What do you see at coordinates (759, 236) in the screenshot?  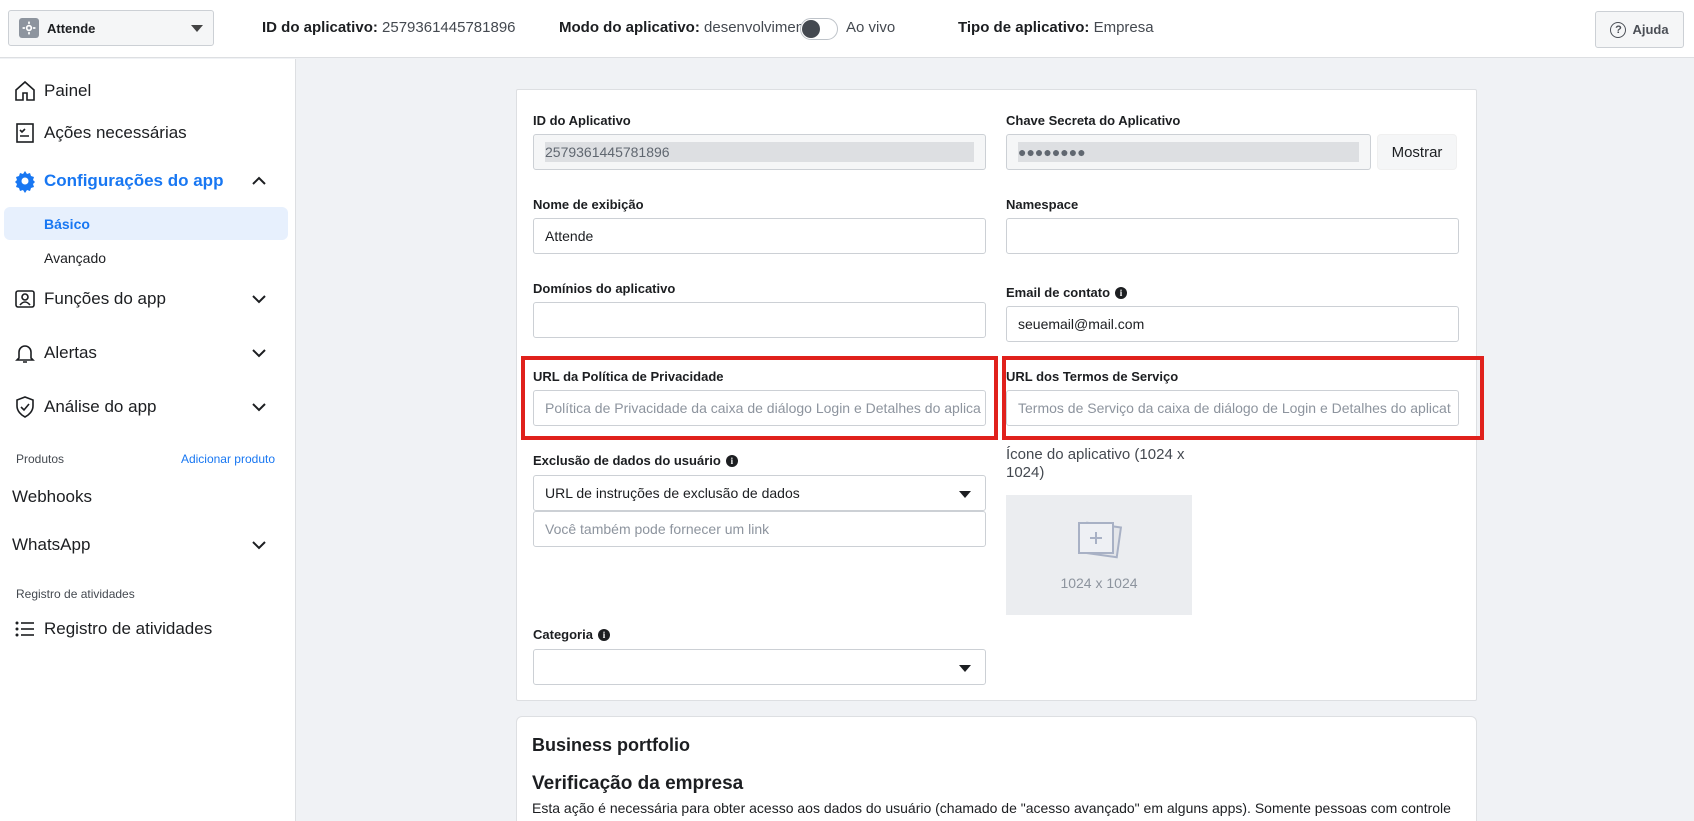 I see `display-name-field: Attende` at bounding box center [759, 236].